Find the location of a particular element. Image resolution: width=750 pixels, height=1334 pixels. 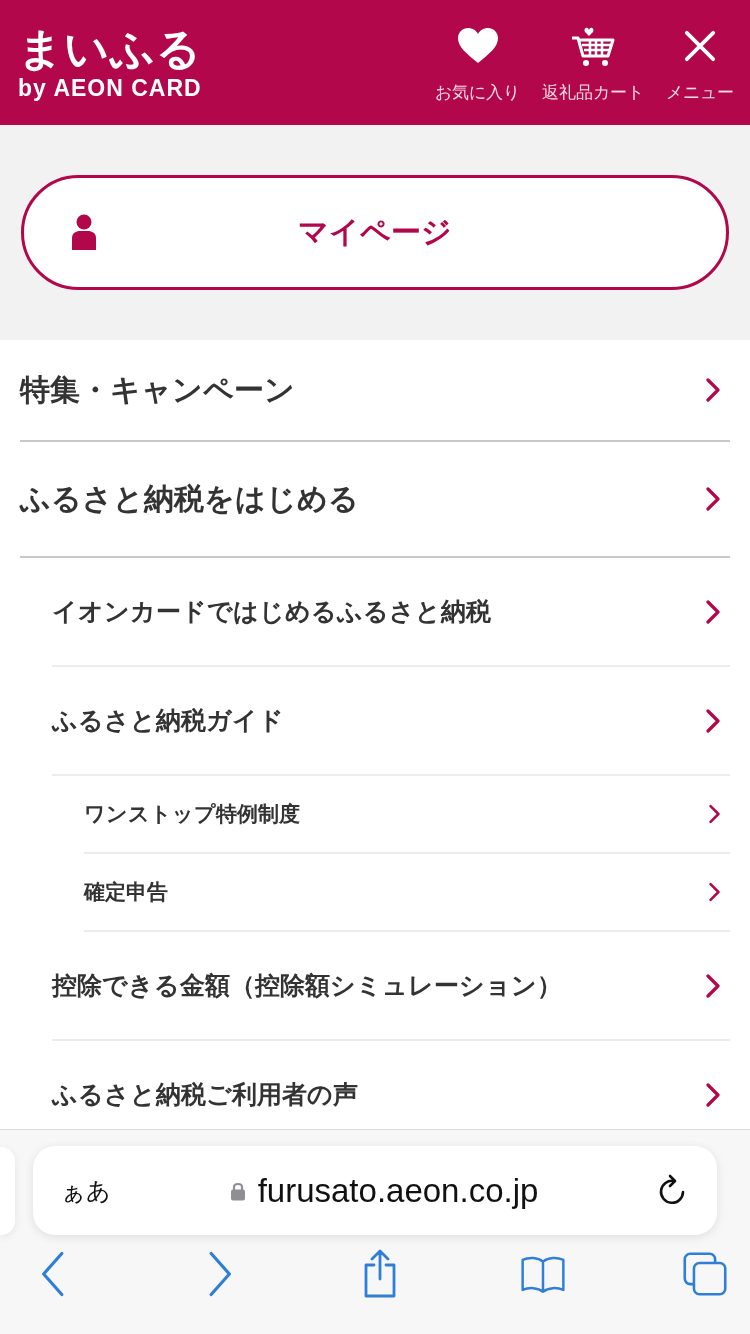

mypage-button: マイページ is located at coordinates (375, 232).